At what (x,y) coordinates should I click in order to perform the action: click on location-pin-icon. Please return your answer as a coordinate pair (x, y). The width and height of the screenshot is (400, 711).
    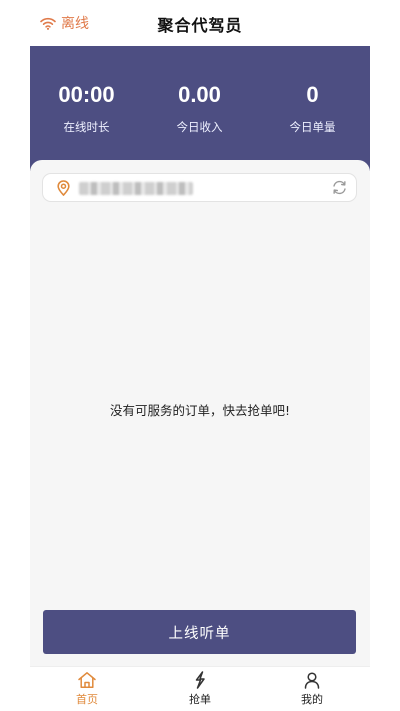
    Looking at the image, I should click on (63, 190).